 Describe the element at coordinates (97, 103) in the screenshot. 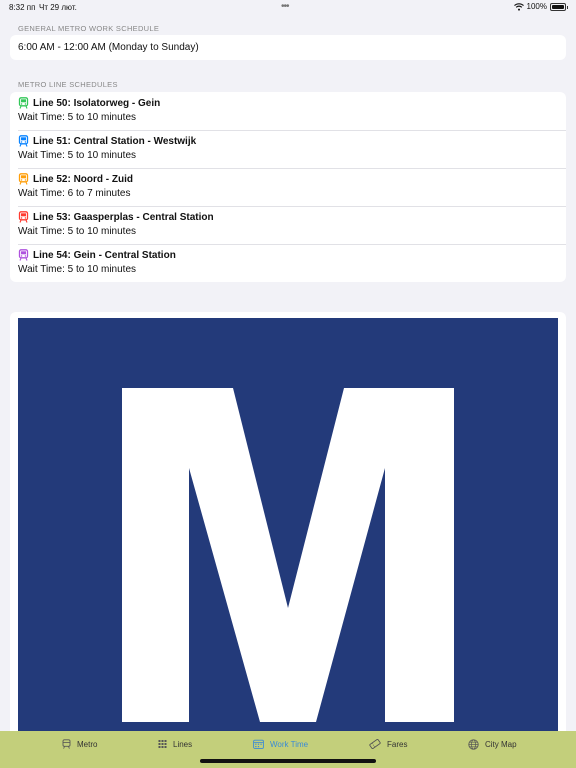

I see `line-title: Line 50: Isolatorweg - Gein` at that location.